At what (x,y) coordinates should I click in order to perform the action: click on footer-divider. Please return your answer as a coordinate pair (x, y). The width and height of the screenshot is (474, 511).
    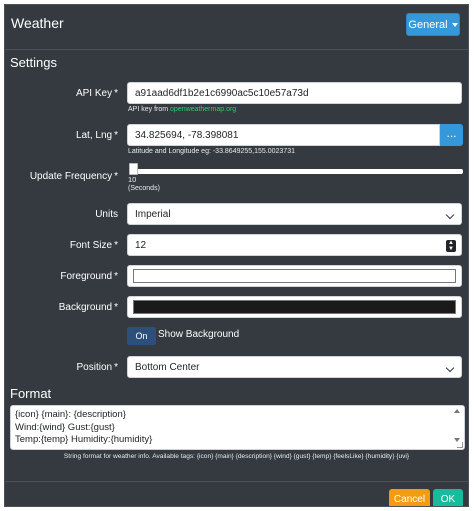
    Looking at the image, I should click on (236, 481).